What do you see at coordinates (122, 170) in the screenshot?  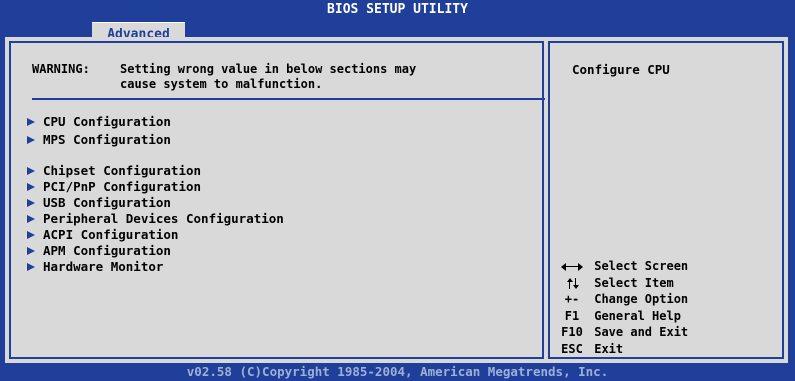 I see `menu-item-label: Chipset Configuration` at bounding box center [122, 170].